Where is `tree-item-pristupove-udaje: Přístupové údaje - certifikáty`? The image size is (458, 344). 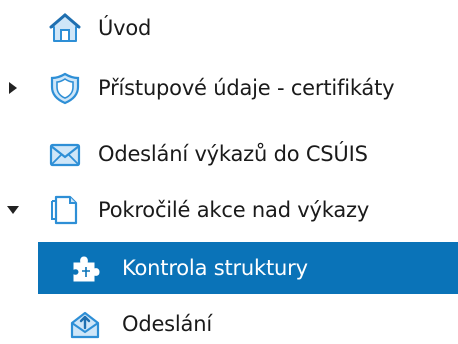
tree-item-pristupove-udaje: Přístupové údaje - certifikáty is located at coordinates (229, 88).